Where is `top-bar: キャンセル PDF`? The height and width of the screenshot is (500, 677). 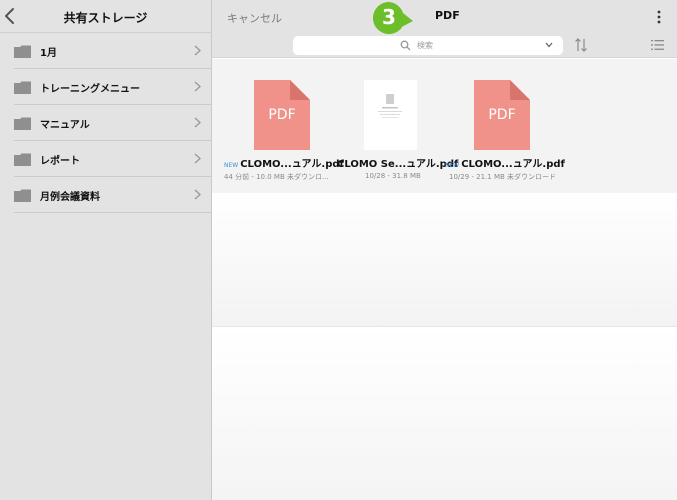
top-bar: キャンセル PDF is located at coordinates (444, 16).